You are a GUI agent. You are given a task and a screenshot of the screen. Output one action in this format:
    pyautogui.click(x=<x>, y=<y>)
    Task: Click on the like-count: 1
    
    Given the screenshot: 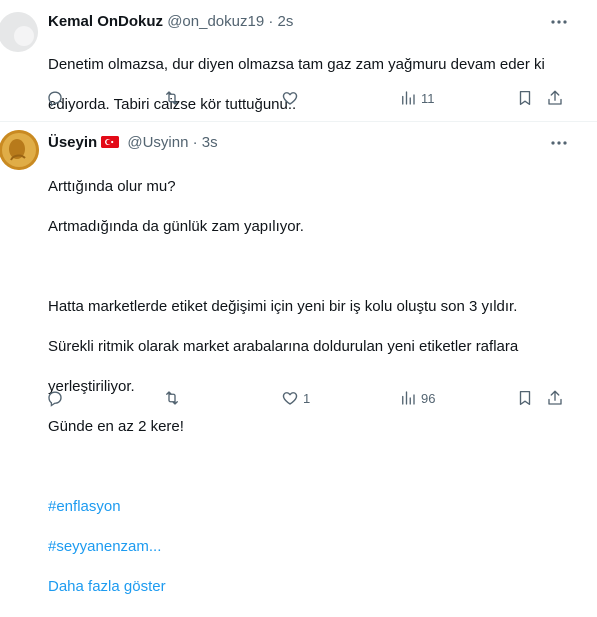 What is the action you would take?
    pyautogui.click(x=307, y=398)
    